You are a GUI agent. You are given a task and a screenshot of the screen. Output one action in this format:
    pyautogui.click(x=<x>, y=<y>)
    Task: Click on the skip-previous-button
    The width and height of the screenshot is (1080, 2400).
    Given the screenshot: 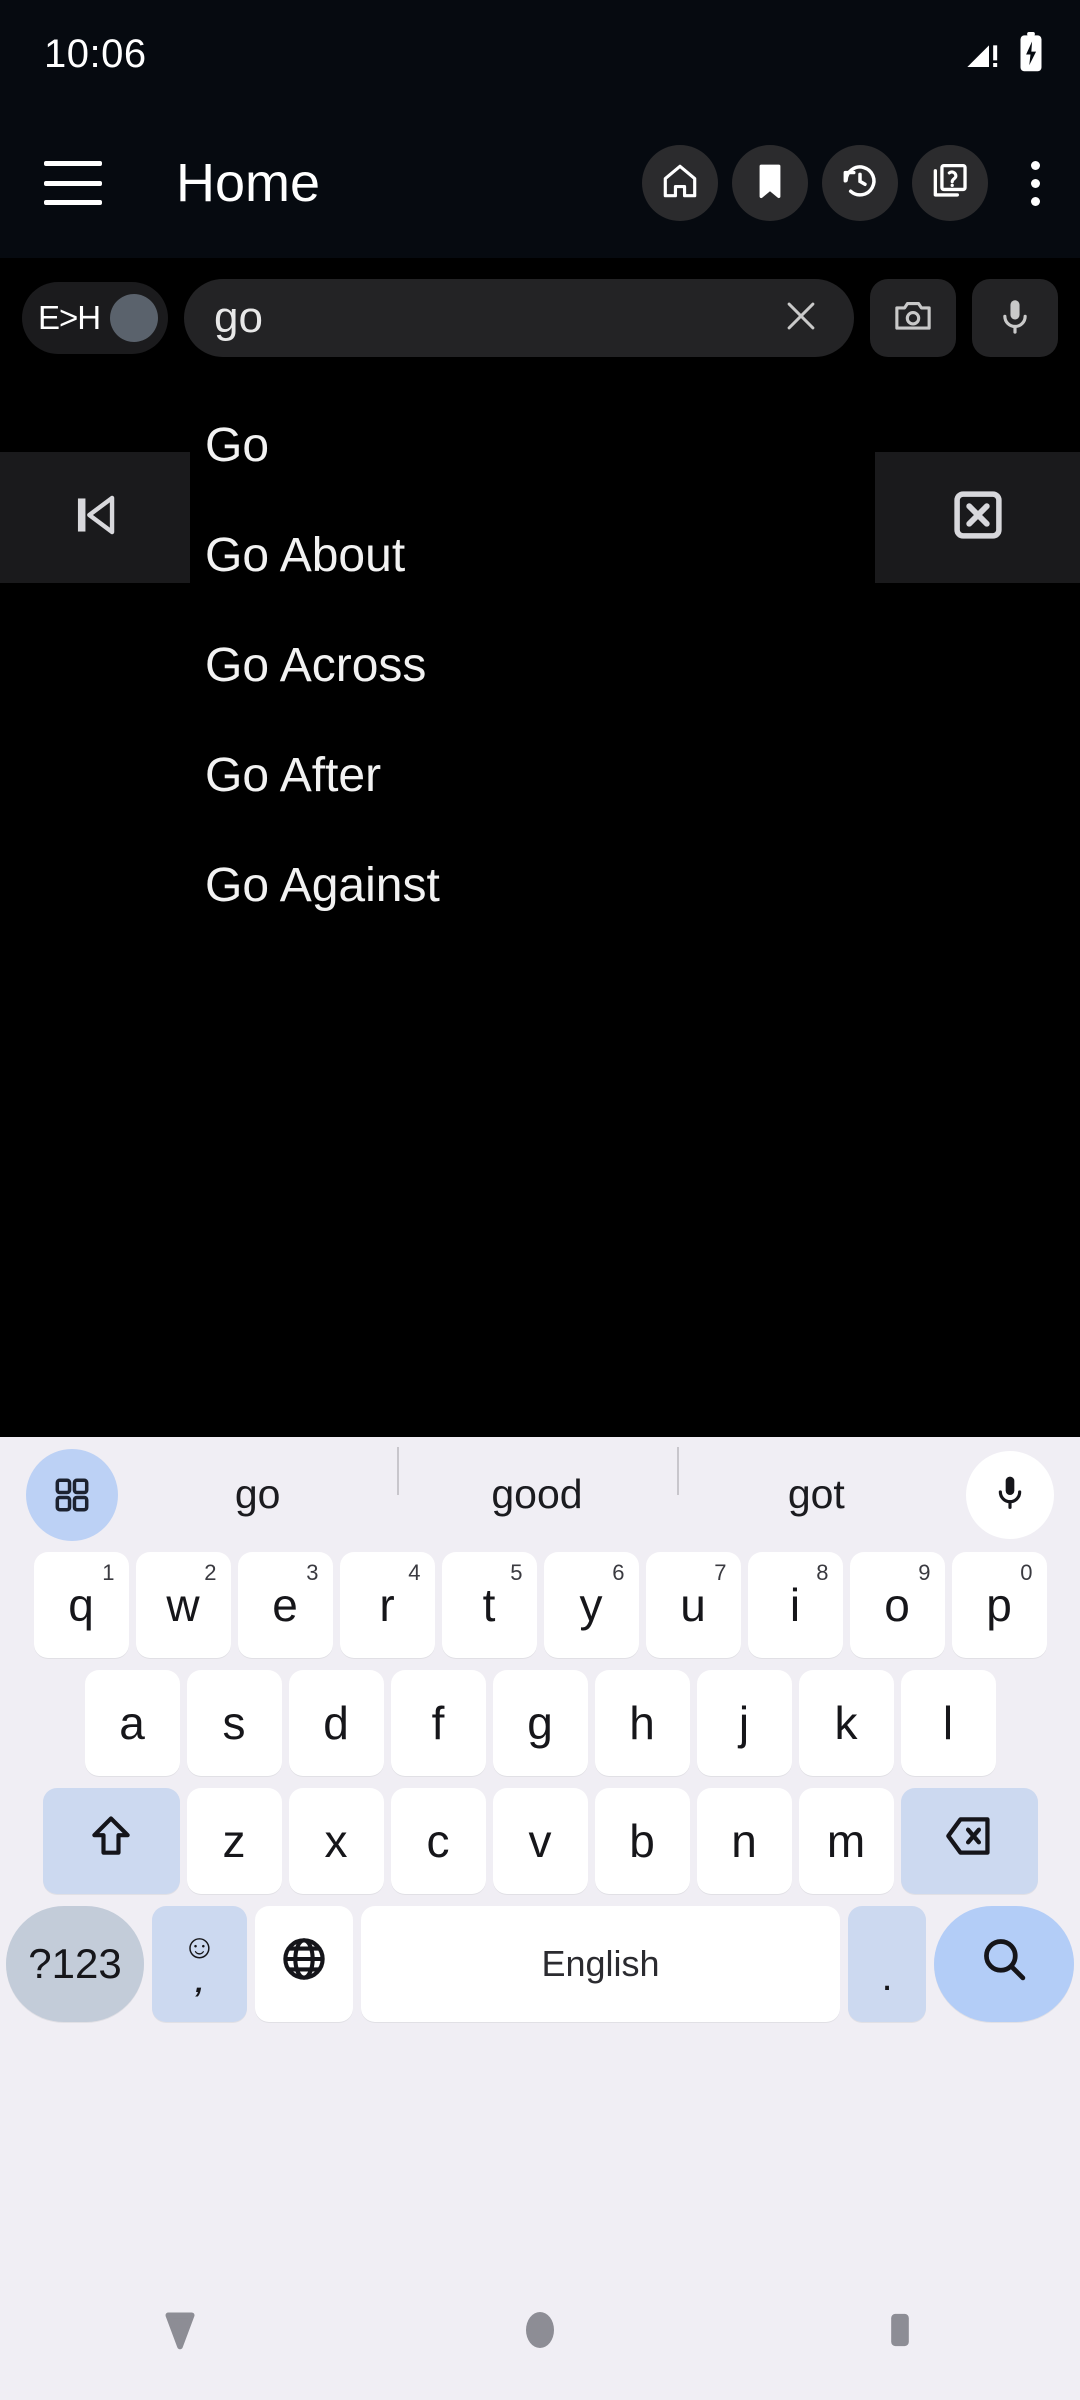 What is the action you would take?
    pyautogui.click(x=95, y=517)
    